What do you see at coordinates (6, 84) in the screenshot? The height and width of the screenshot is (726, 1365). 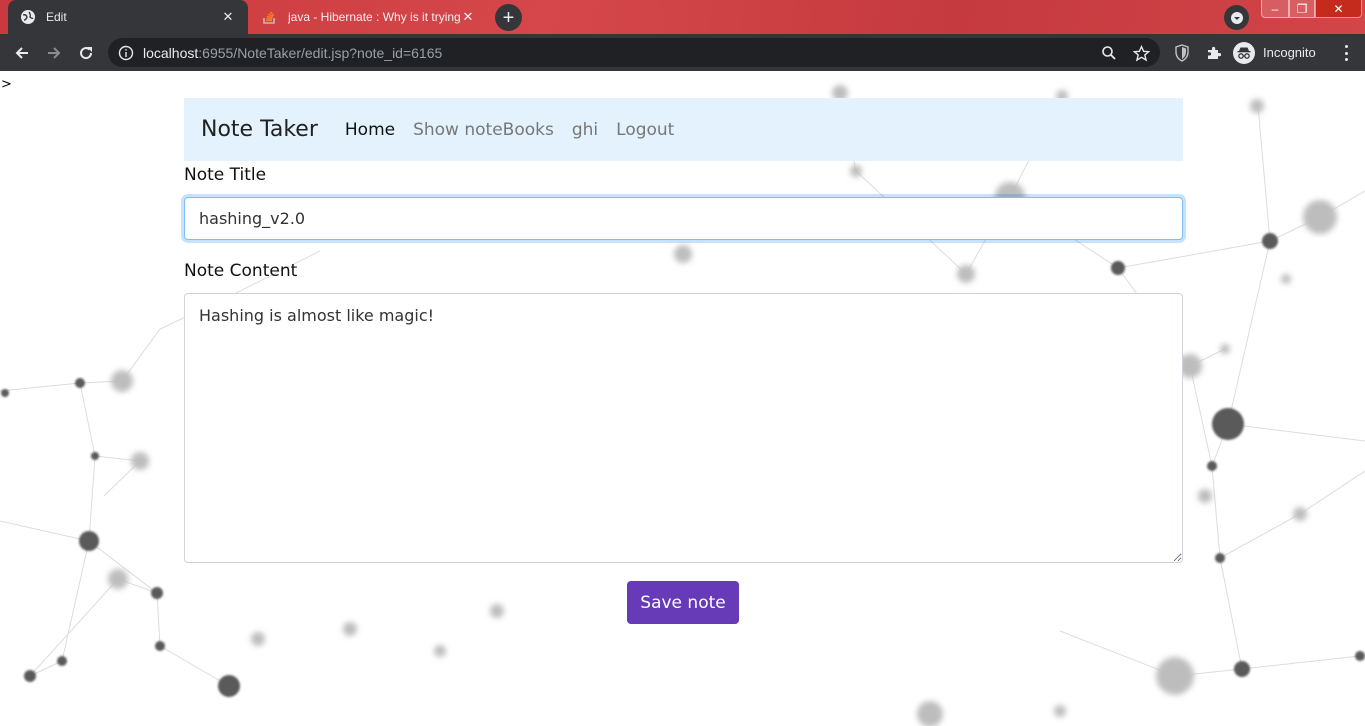 I see `stray-text: >` at bounding box center [6, 84].